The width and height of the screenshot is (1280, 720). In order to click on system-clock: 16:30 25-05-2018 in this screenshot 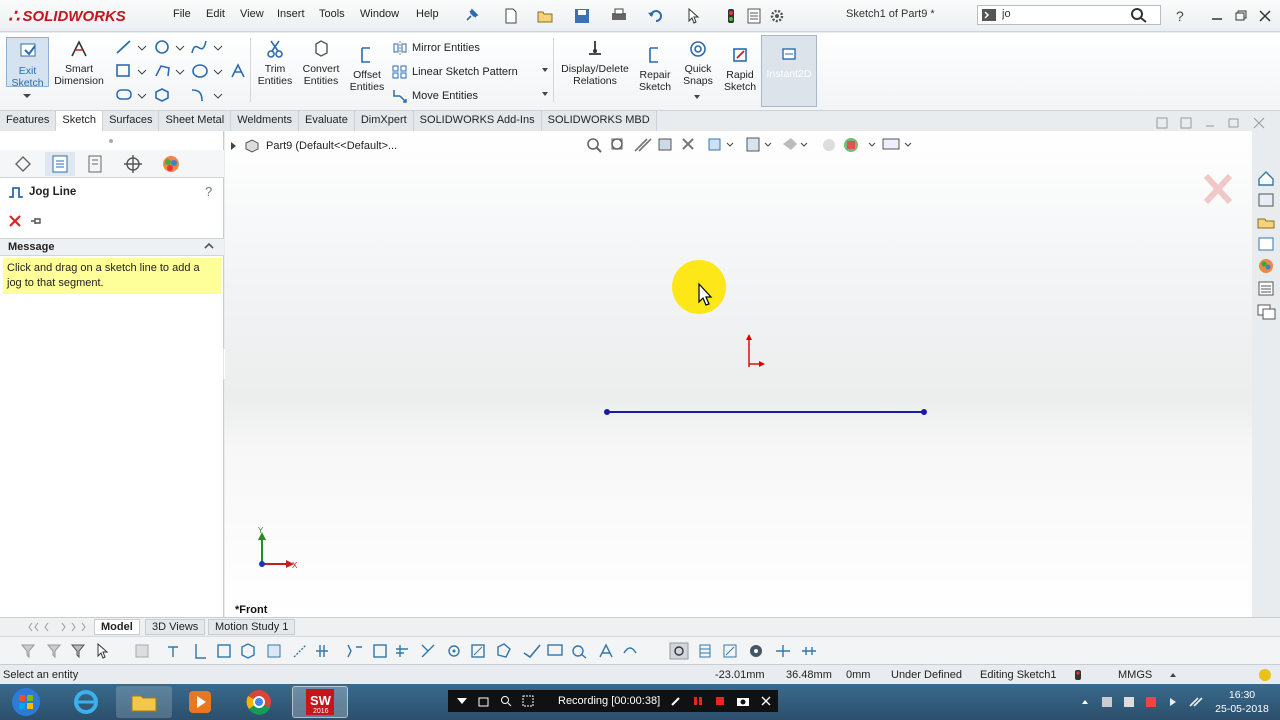, I will do `click(1242, 702)`.